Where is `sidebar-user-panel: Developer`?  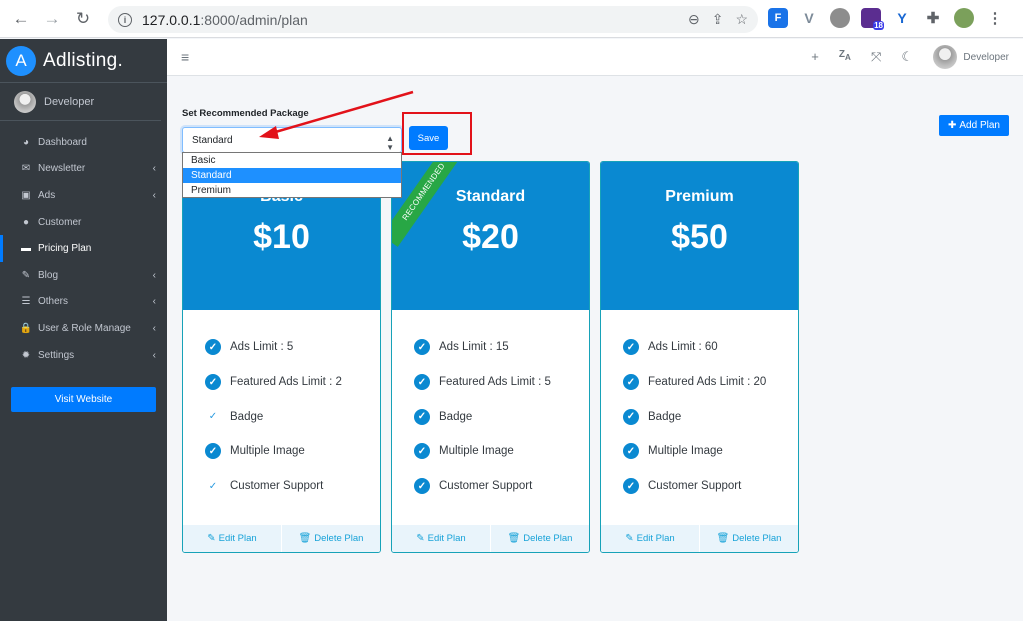 sidebar-user-panel: Developer is located at coordinates (80, 102).